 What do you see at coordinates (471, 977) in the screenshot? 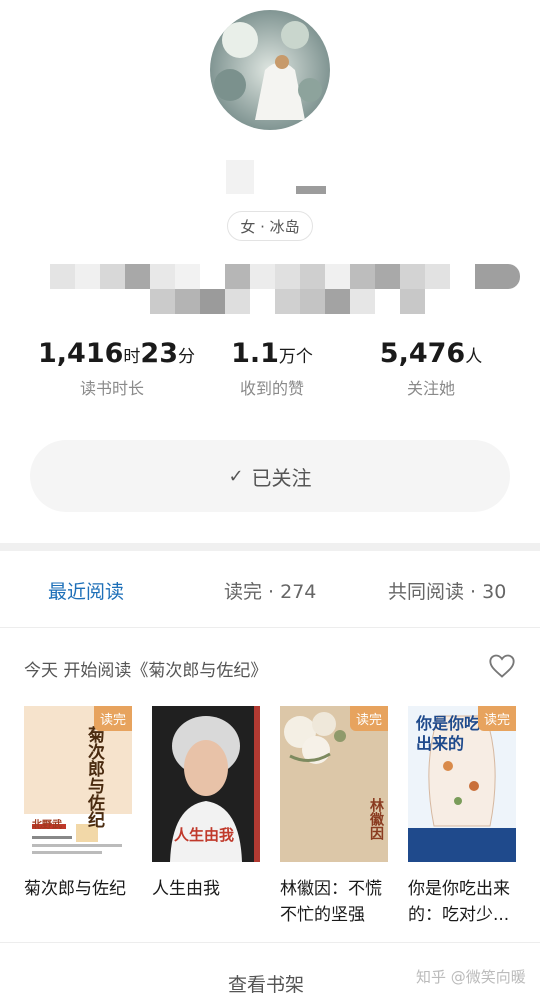
I see `watermark: 知乎 @微笑向暖` at bounding box center [471, 977].